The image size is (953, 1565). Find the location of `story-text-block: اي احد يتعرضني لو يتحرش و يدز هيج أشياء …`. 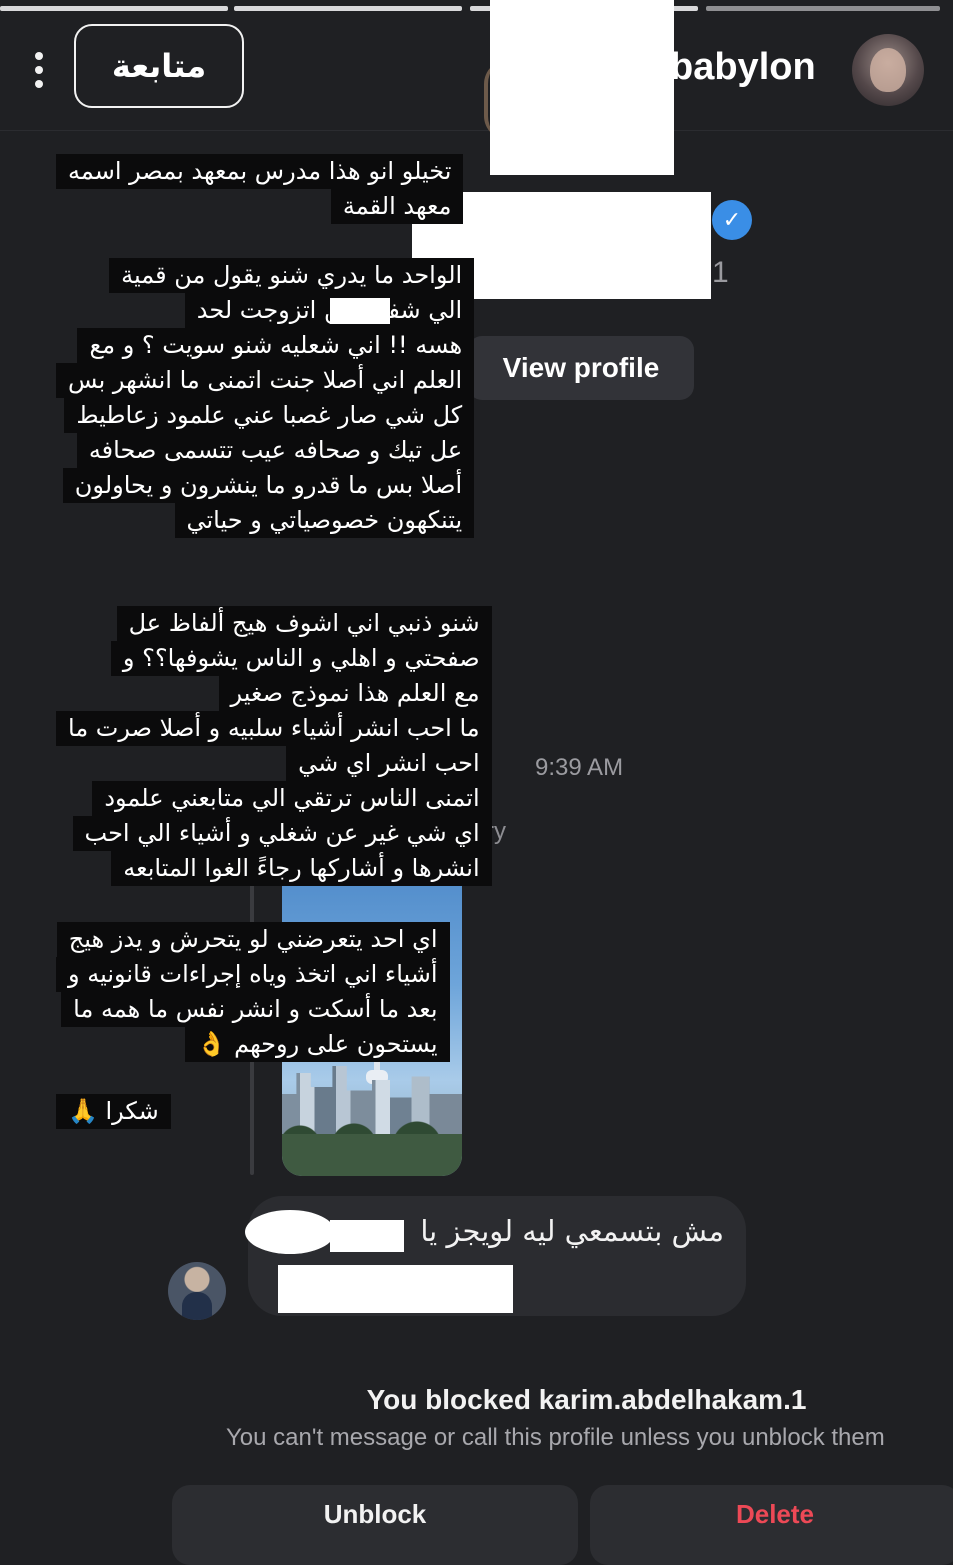

story-text-block: اي احد يتعرضني لو يتحرش و يدز هيج أشياء … is located at coordinates (253, 992).